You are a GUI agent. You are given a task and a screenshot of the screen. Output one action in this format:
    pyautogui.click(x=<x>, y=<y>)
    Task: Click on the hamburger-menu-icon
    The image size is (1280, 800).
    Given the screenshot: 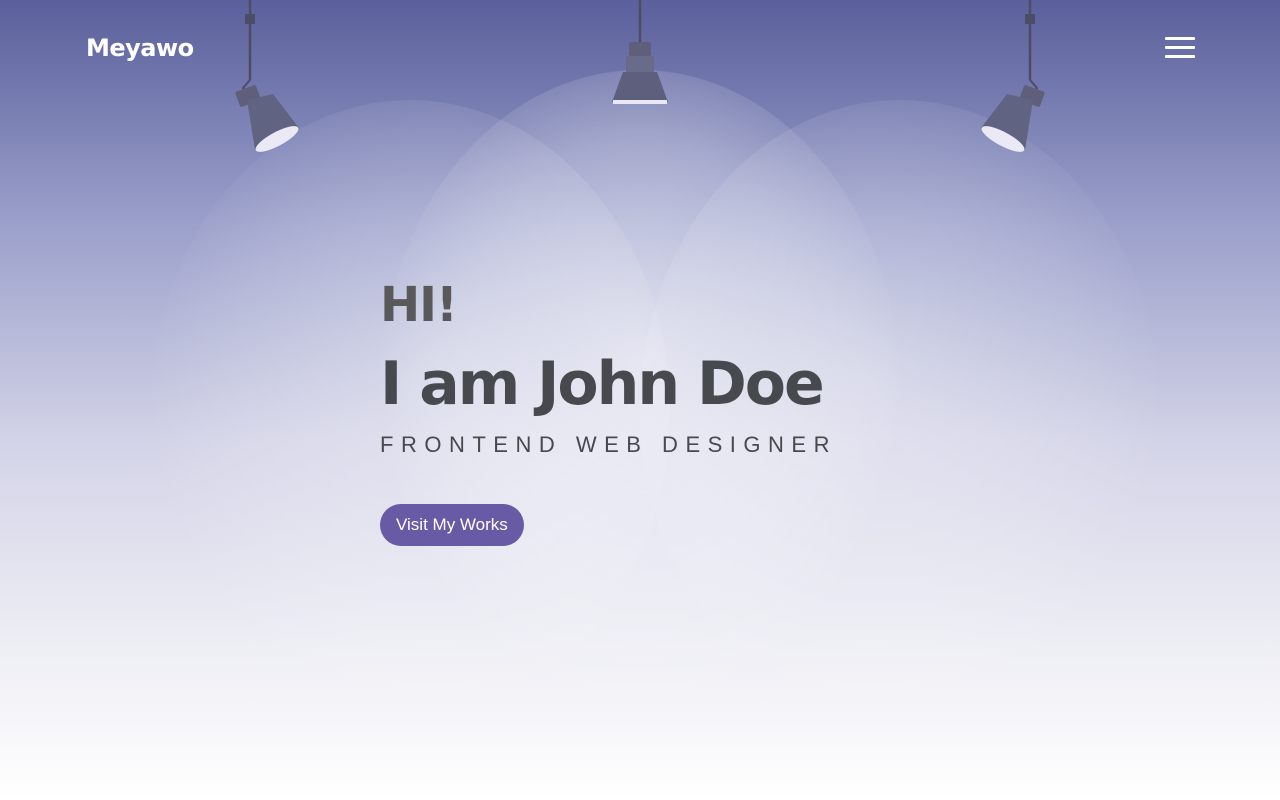 What is the action you would take?
    pyautogui.click(x=1180, y=49)
    